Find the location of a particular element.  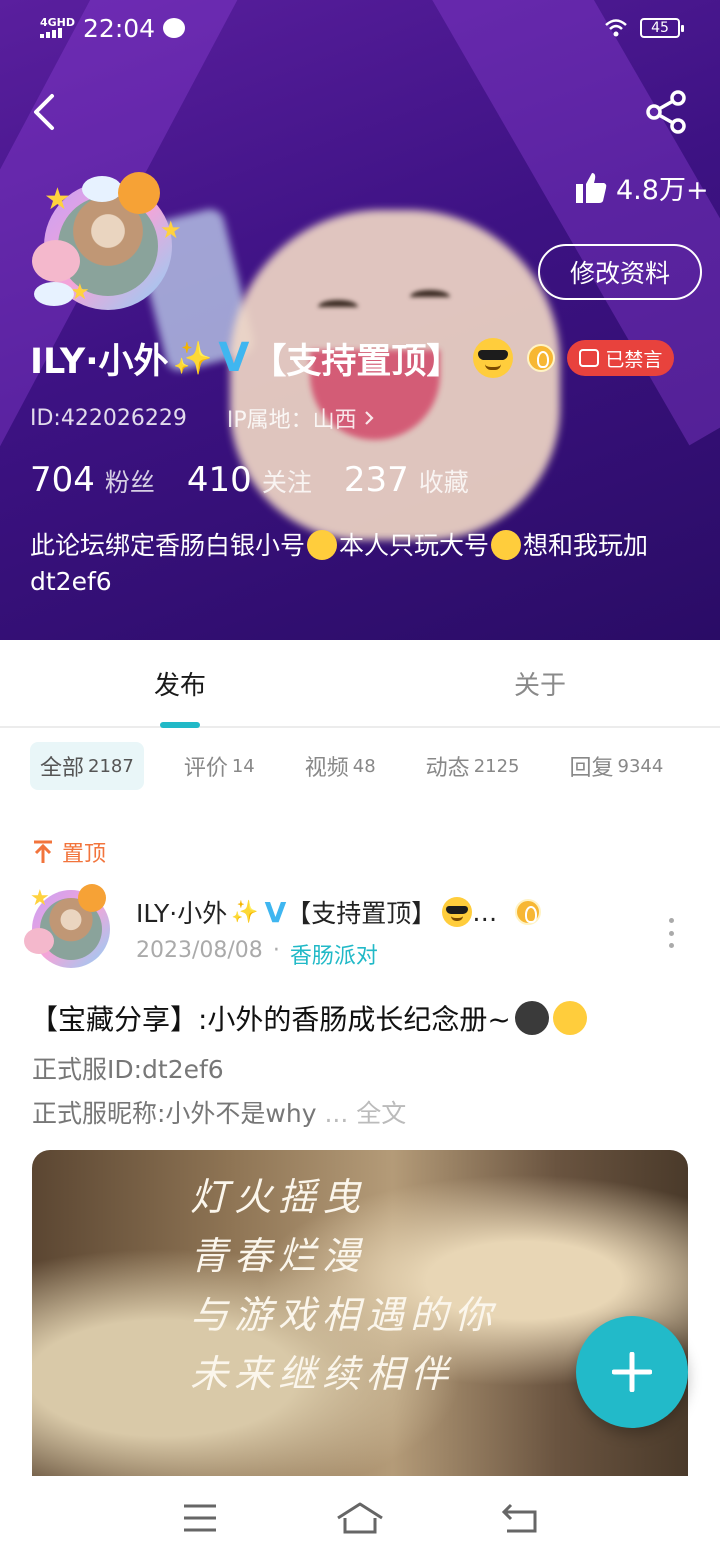

filter-replies: 回复 9344 is located at coordinates (617, 766).